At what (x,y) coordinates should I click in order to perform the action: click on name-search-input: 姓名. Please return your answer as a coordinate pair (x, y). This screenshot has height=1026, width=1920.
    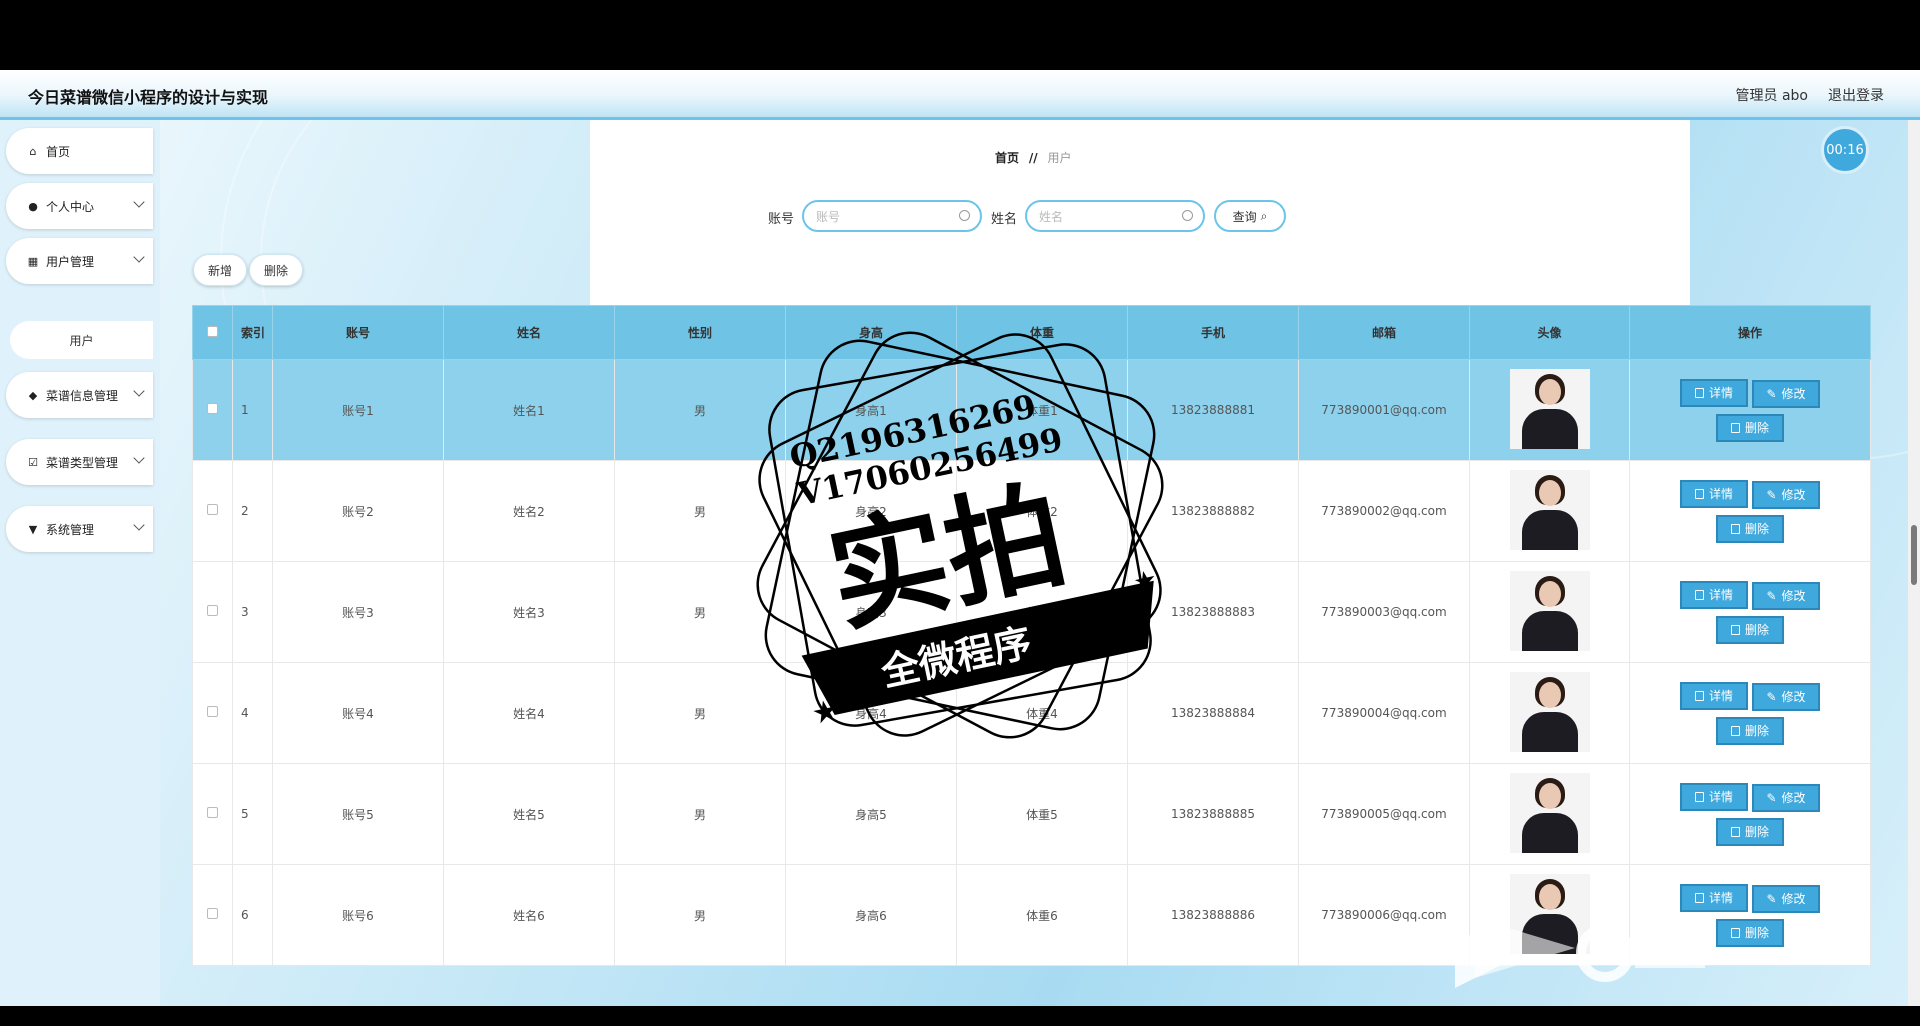
    Looking at the image, I should click on (1115, 216).